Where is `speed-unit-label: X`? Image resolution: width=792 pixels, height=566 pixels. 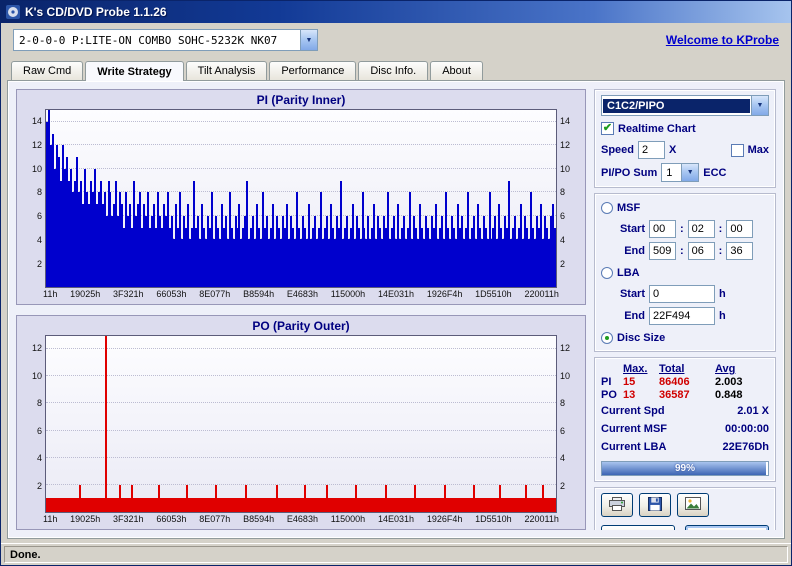
speed-unit-label: X is located at coordinates (673, 150).